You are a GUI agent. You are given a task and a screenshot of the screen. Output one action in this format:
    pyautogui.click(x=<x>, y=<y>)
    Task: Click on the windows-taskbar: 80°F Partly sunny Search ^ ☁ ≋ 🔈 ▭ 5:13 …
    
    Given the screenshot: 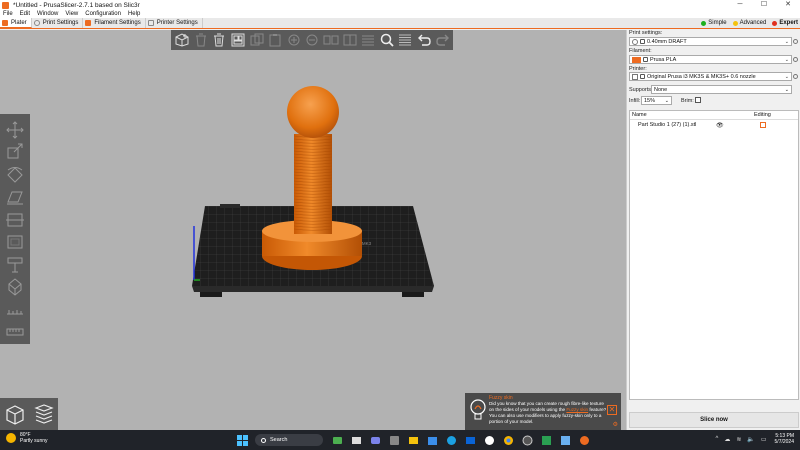 What is the action you would take?
    pyautogui.click(x=400, y=440)
    